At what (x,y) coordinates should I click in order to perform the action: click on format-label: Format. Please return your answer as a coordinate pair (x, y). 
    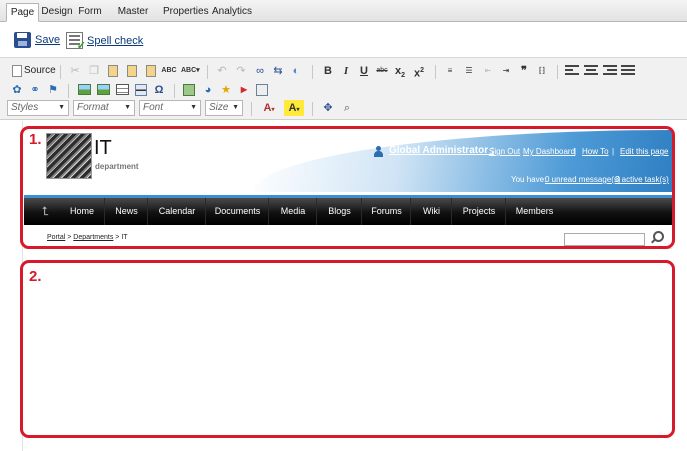
    Looking at the image, I should click on (93, 107).